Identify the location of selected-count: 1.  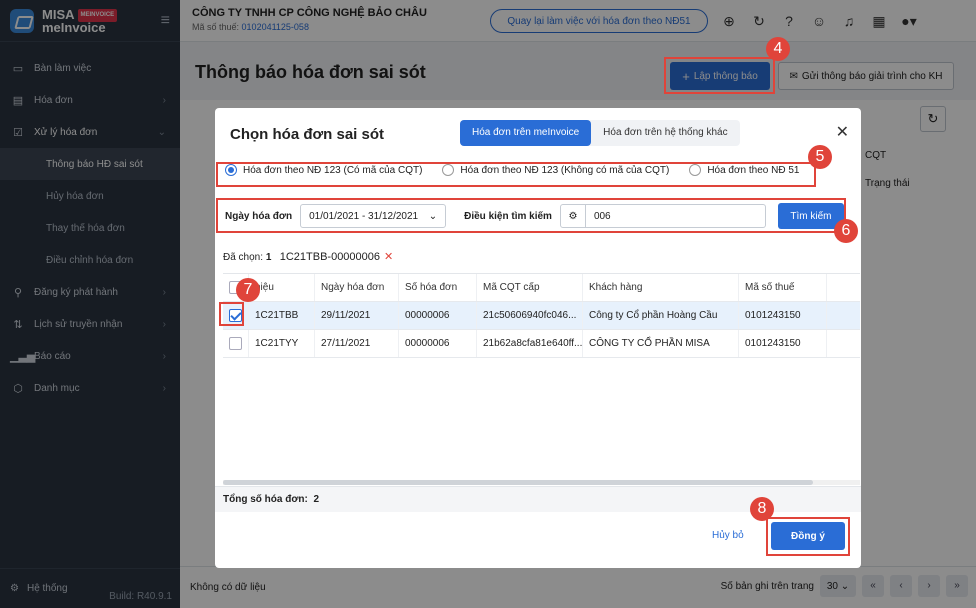
(268, 257).